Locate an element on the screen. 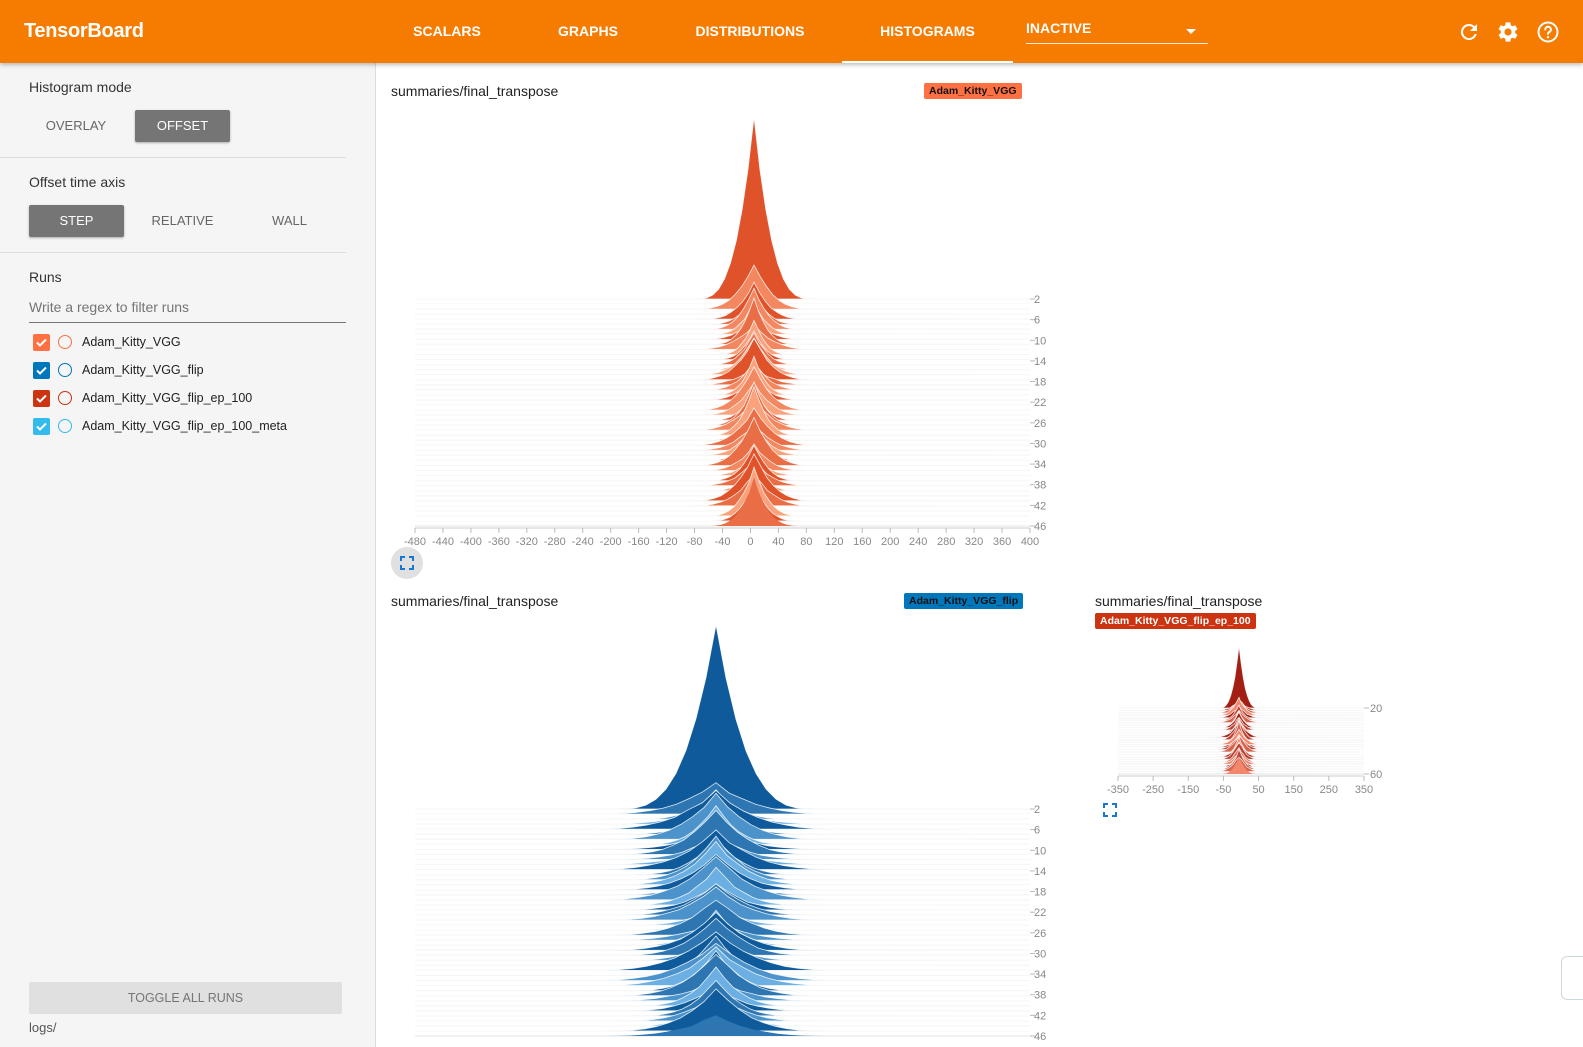 Image resolution: width=1583 pixels, height=1047 pixels. x-tick-label: -250 is located at coordinates (1153, 790).